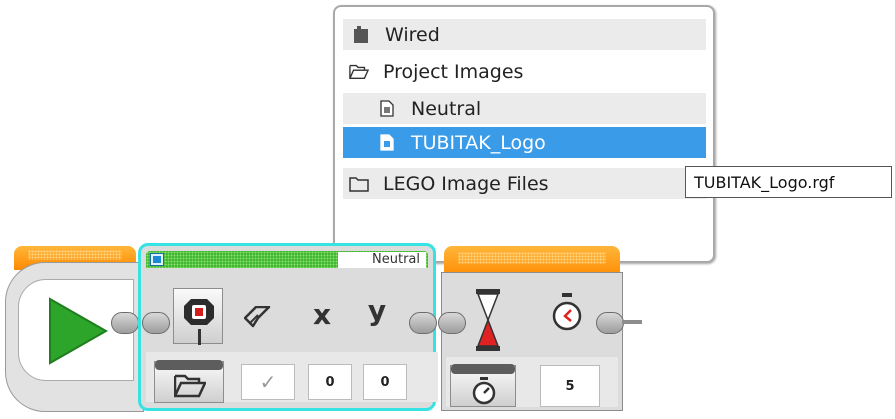 This screenshot has width=895, height=419. I want to click on file-name-field: Neutral, so click(382, 260).